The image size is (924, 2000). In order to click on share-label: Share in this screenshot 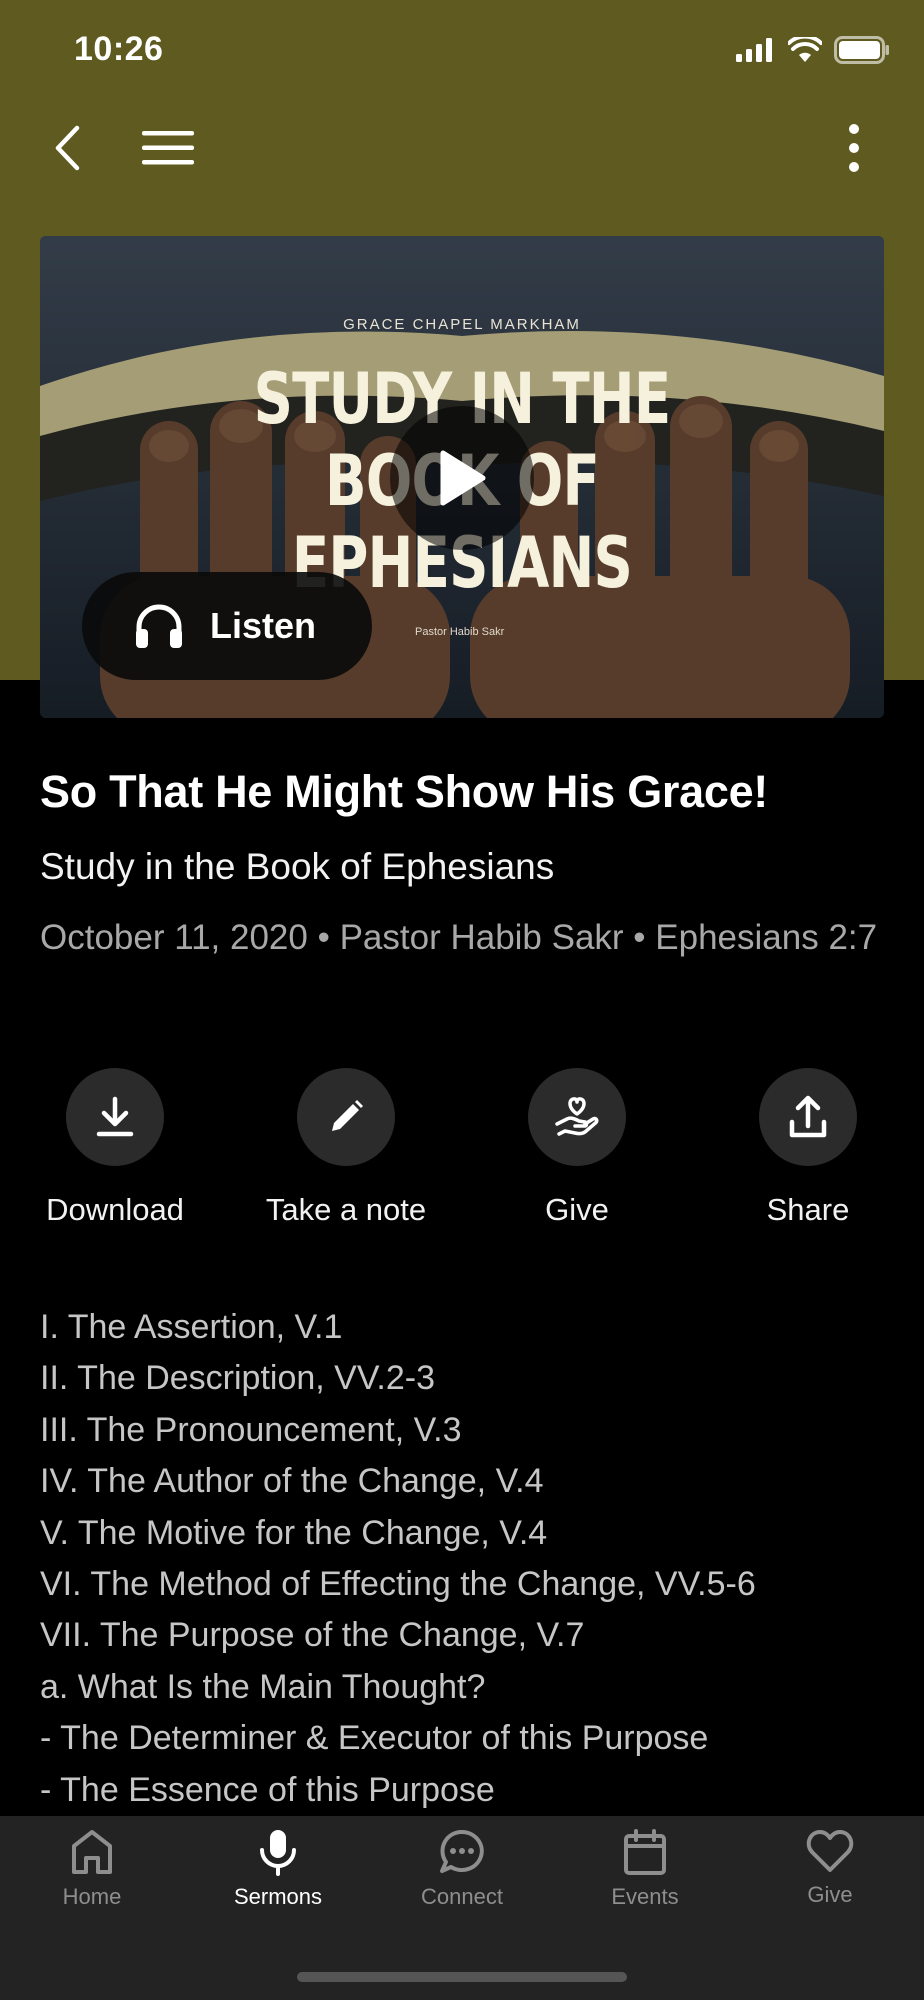, I will do `click(808, 1209)`.